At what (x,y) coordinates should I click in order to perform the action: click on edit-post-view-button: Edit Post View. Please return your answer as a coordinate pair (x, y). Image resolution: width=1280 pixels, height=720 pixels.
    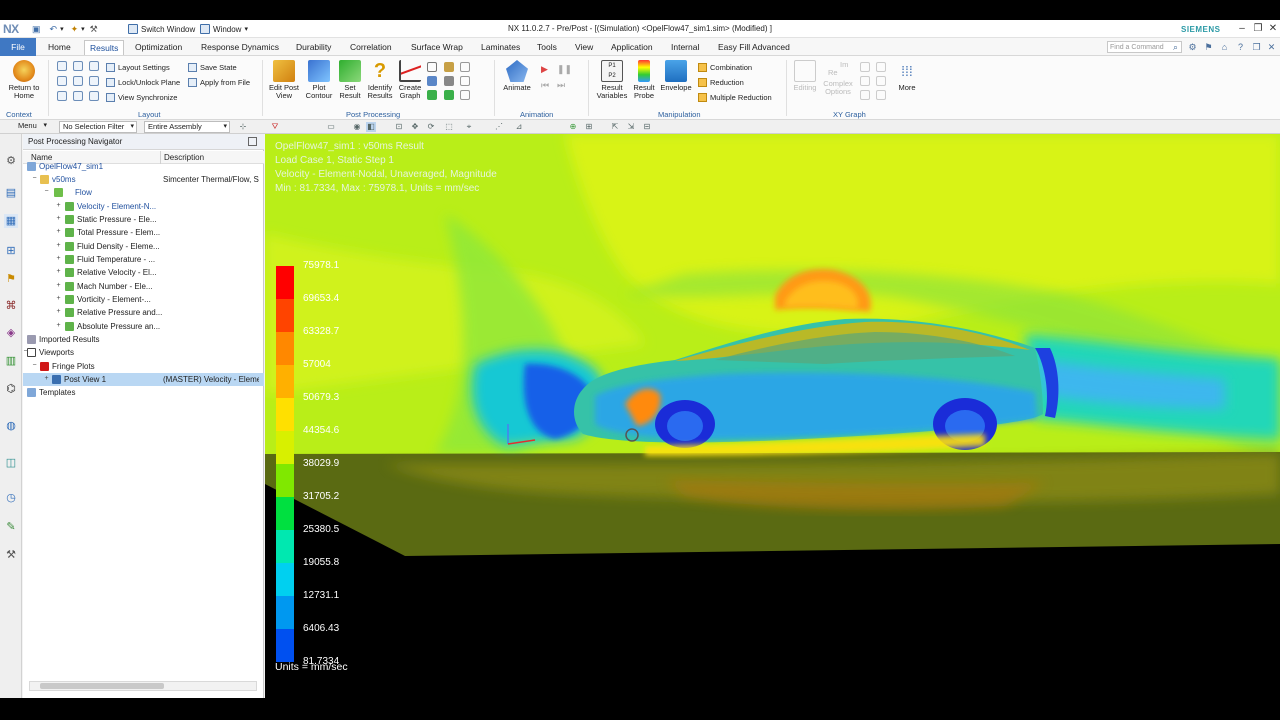
    Looking at the image, I should click on (284, 80).